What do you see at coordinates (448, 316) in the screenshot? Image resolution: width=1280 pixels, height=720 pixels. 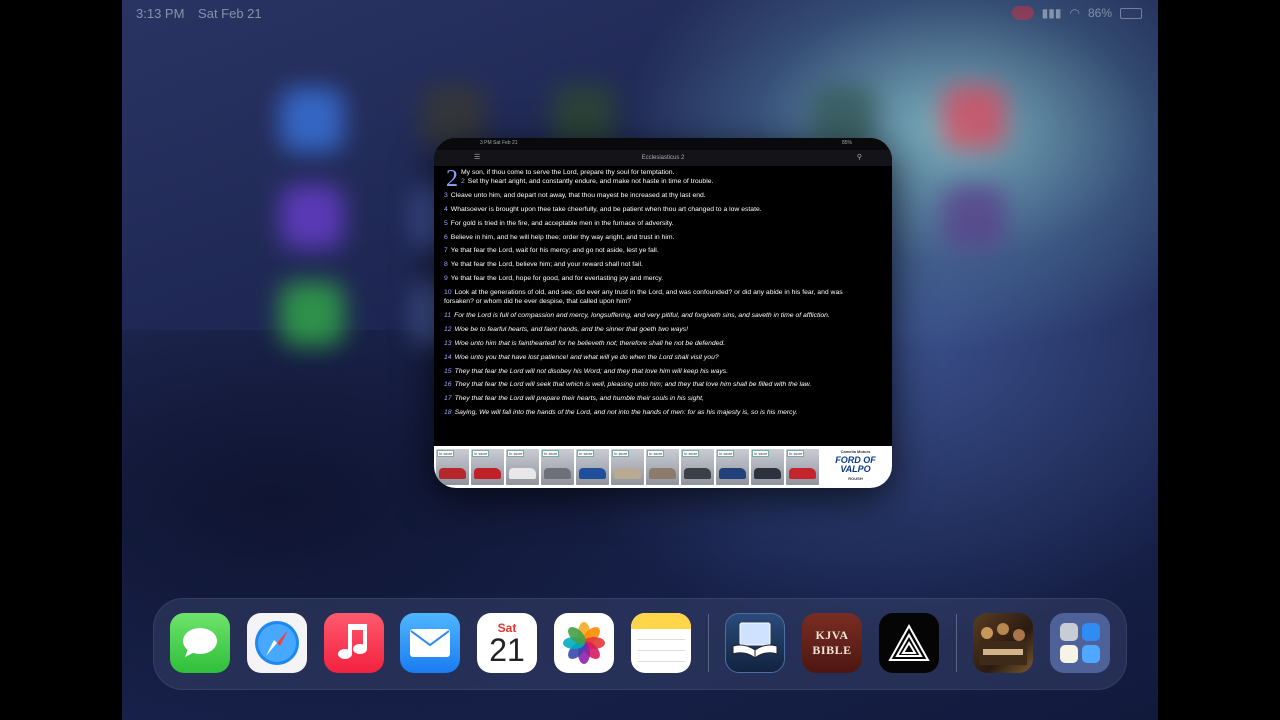 I see `verse-number: 11` at bounding box center [448, 316].